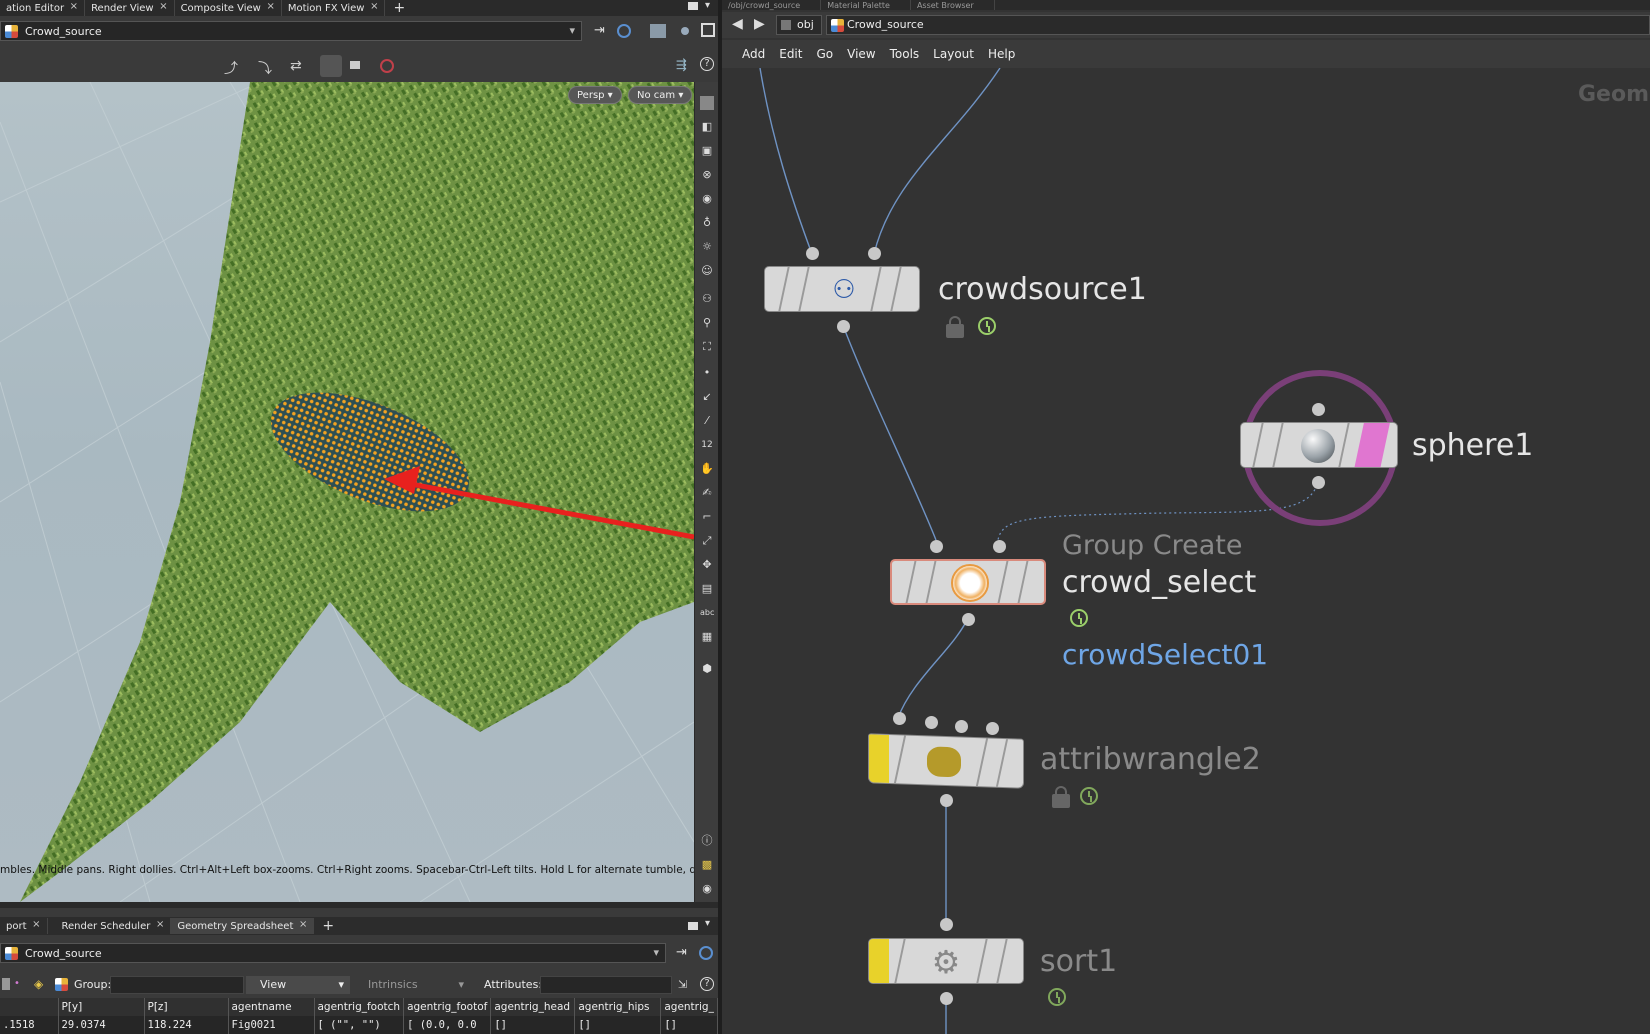 This screenshot has height=1034, width=1650. Describe the element at coordinates (177, 985) in the screenshot. I see `group-field` at that location.